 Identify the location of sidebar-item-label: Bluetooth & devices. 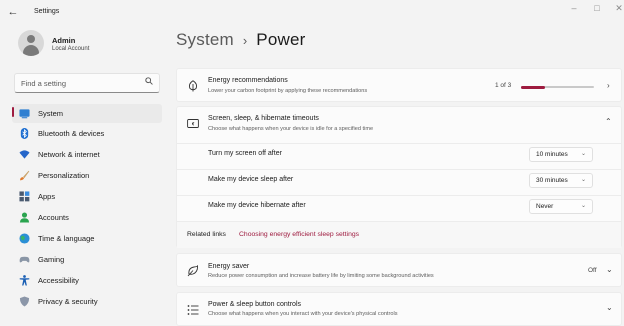
(71, 133).